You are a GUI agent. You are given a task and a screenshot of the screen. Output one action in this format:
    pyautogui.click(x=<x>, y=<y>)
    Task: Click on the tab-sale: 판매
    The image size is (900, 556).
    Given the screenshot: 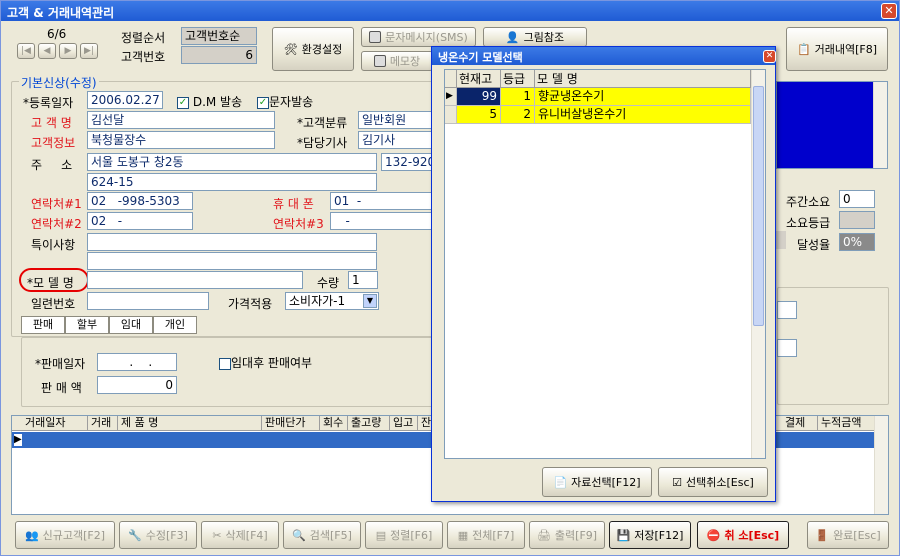 What is the action you would take?
    pyautogui.click(x=43, y=325)
    